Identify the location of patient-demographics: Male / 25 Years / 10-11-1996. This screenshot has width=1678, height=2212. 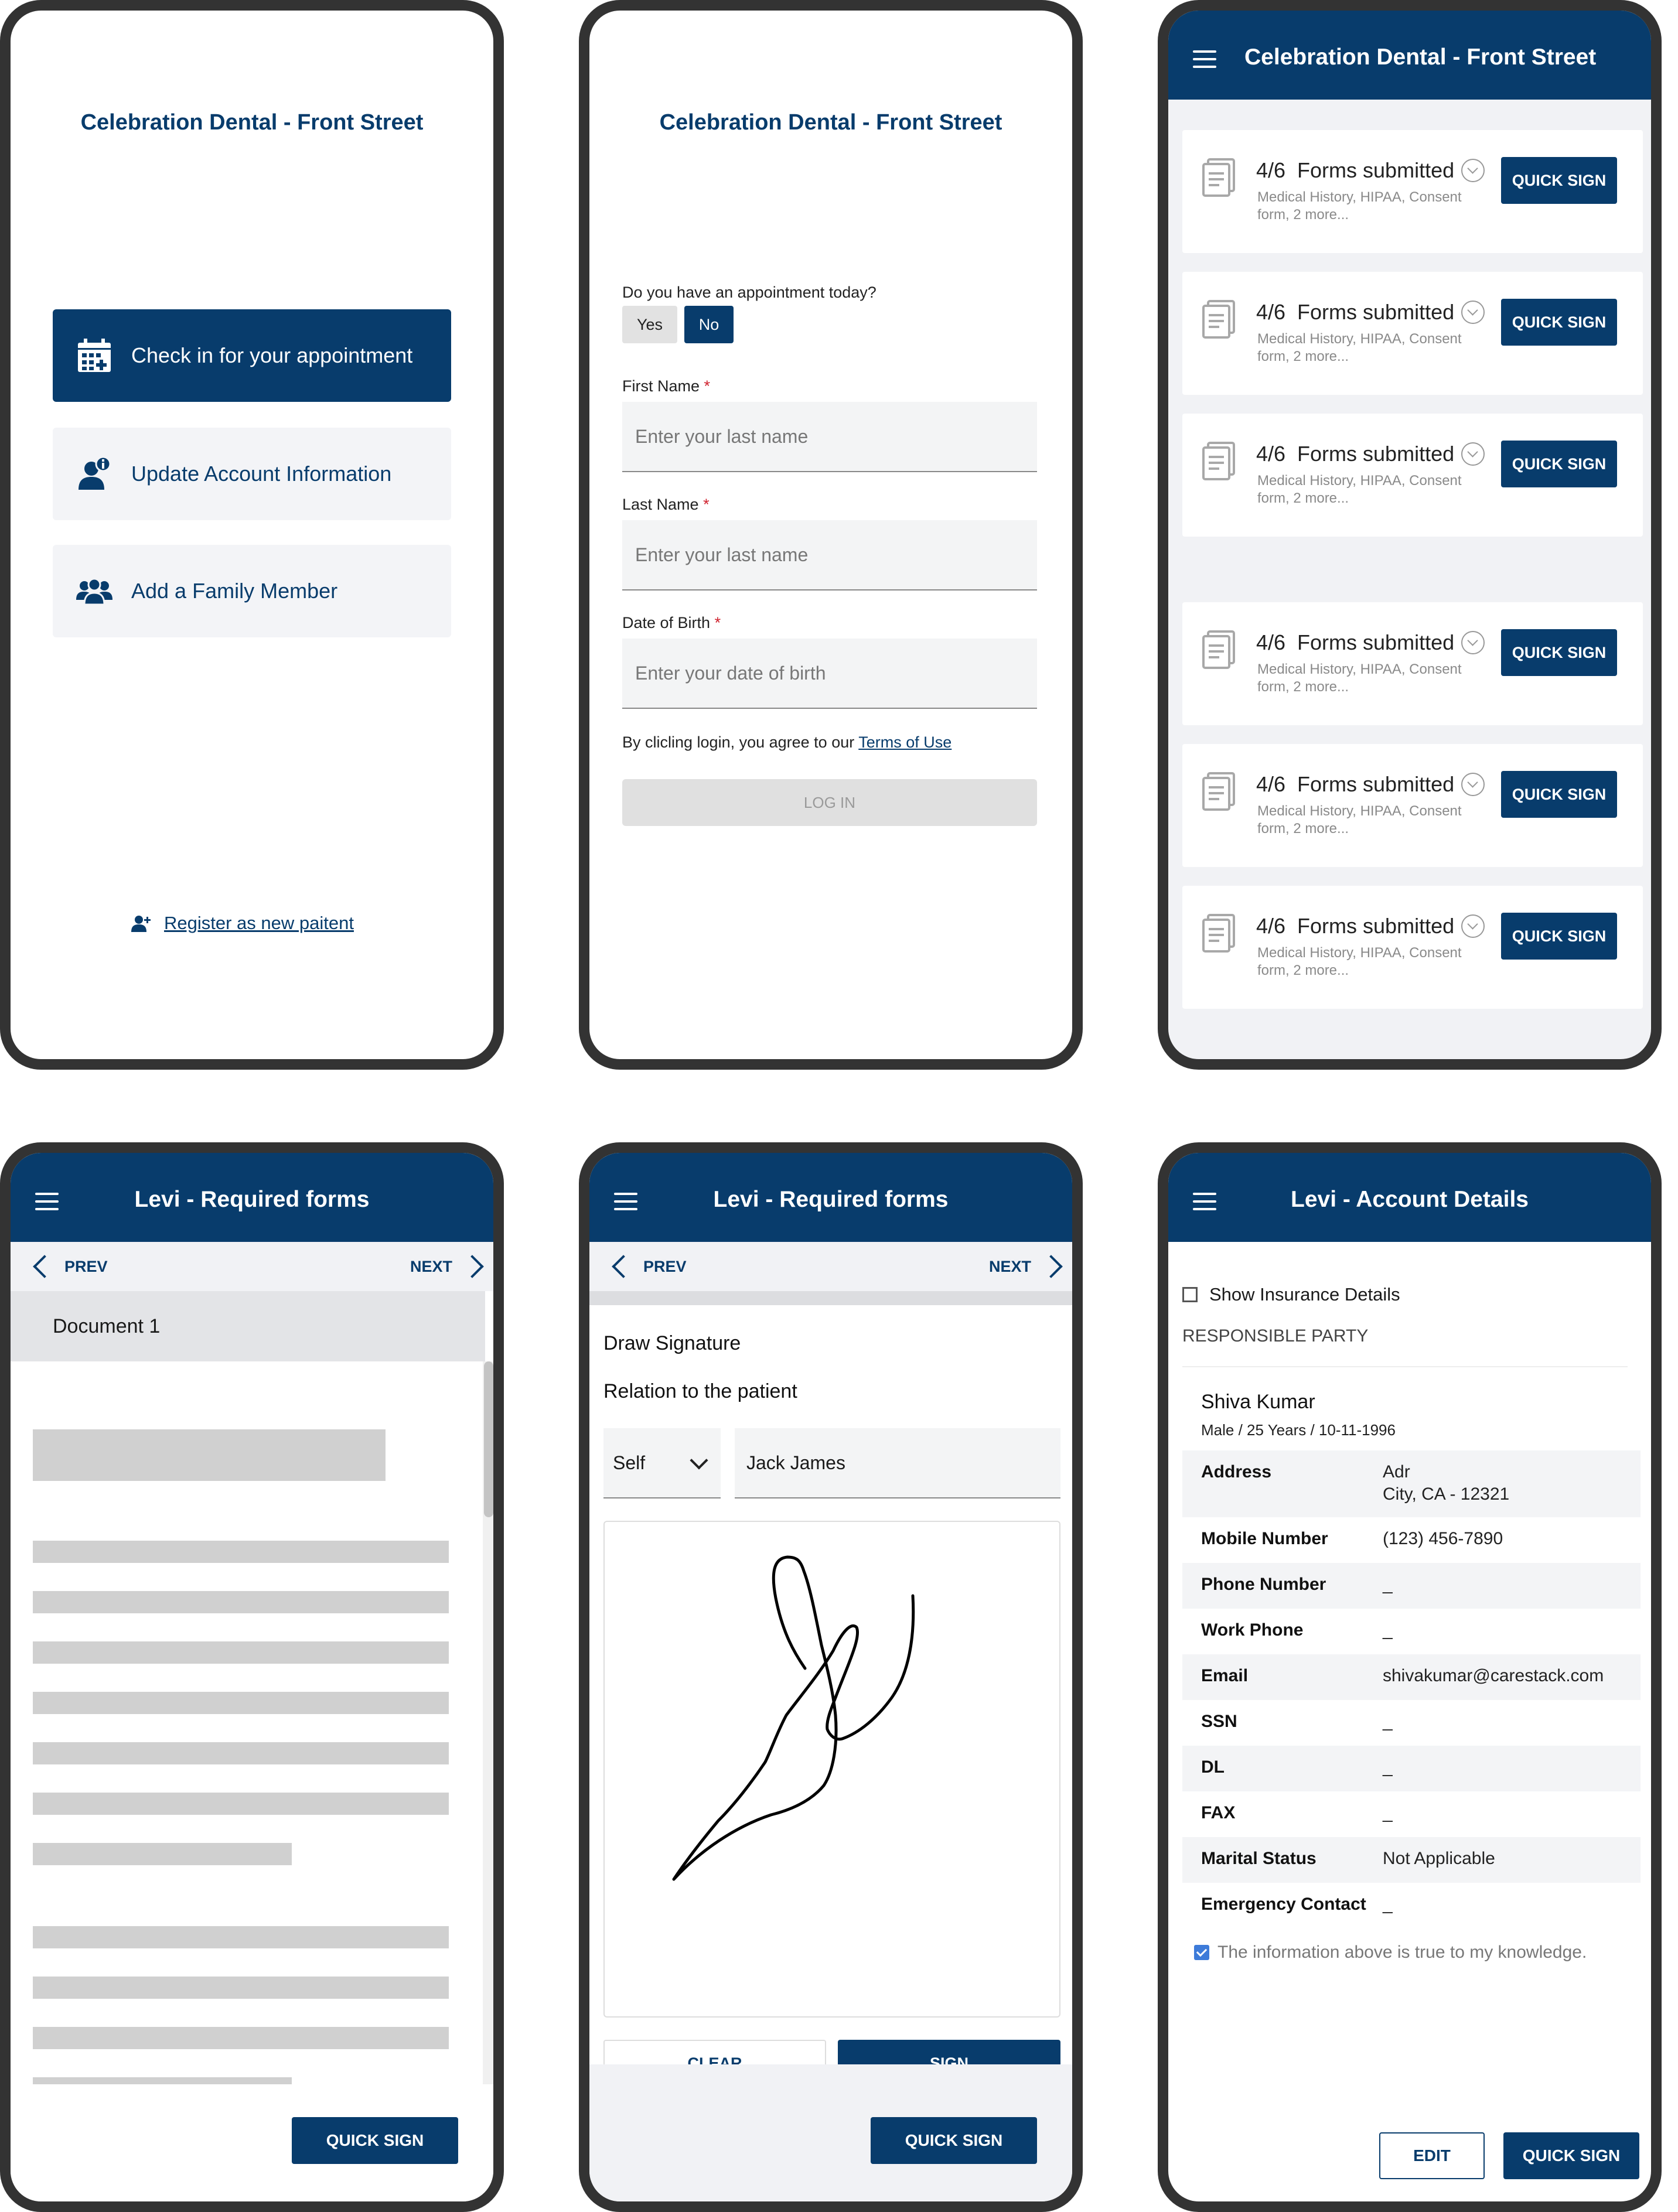
(1298, 1430).